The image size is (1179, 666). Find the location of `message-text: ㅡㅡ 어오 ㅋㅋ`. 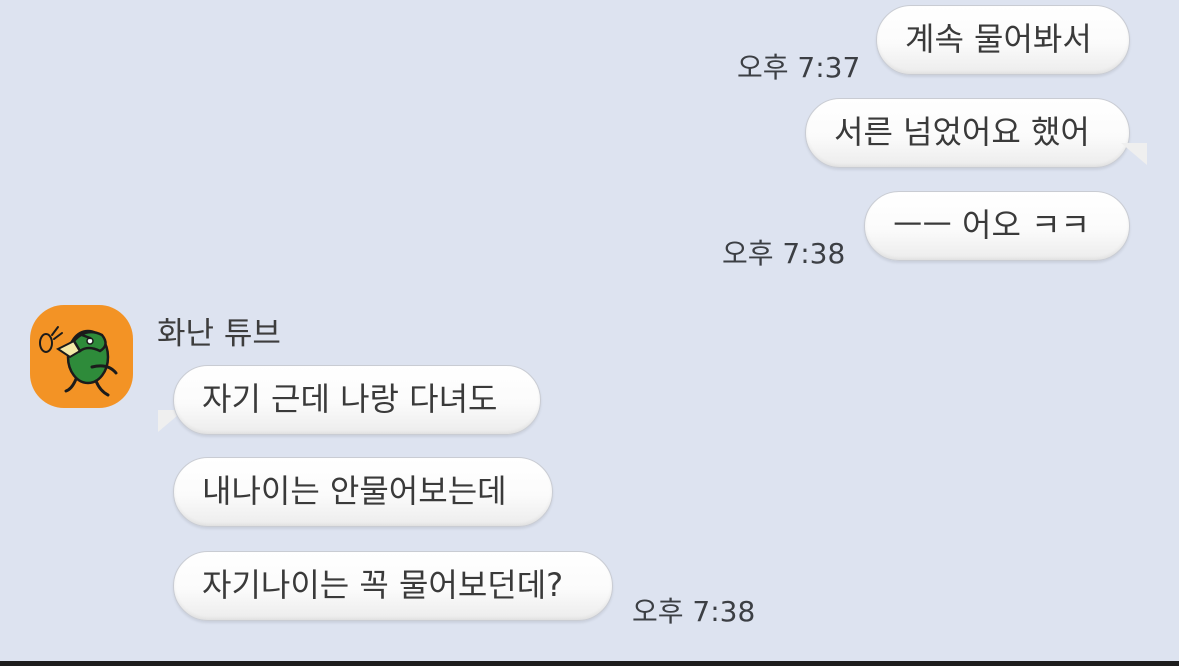

message-text: ㅡㅡ 어오 ㅋㅋ is located at coordinates (991, 225).